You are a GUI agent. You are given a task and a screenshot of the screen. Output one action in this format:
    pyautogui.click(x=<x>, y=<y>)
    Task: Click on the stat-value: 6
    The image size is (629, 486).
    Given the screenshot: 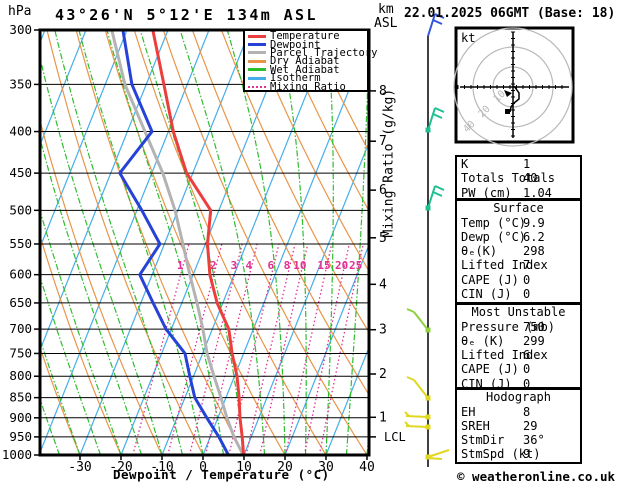 What is the action you would take?
    pyautogui.click(x=527, y=355)
    